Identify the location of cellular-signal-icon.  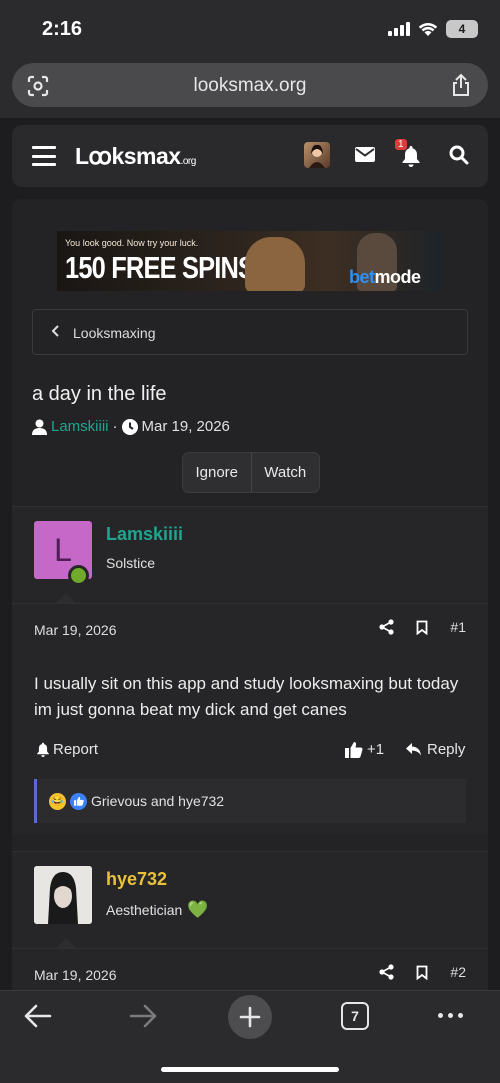
(399, 29).